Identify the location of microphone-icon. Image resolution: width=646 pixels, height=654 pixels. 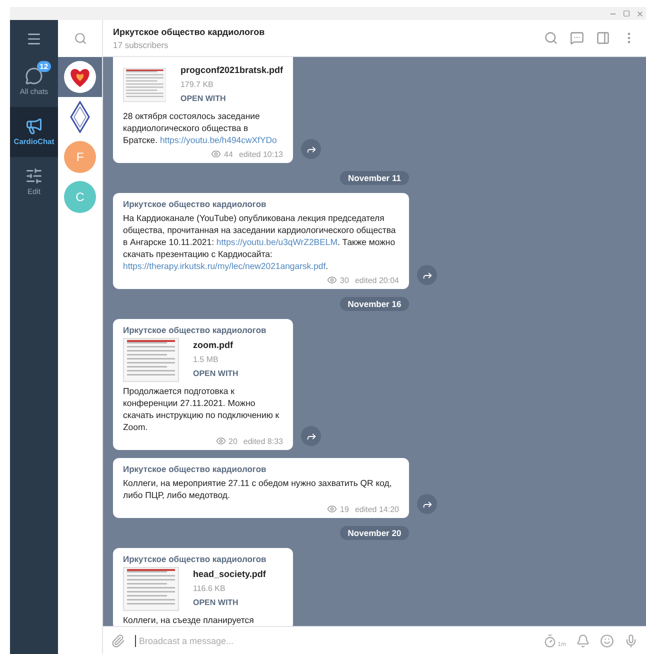
(631, 641).